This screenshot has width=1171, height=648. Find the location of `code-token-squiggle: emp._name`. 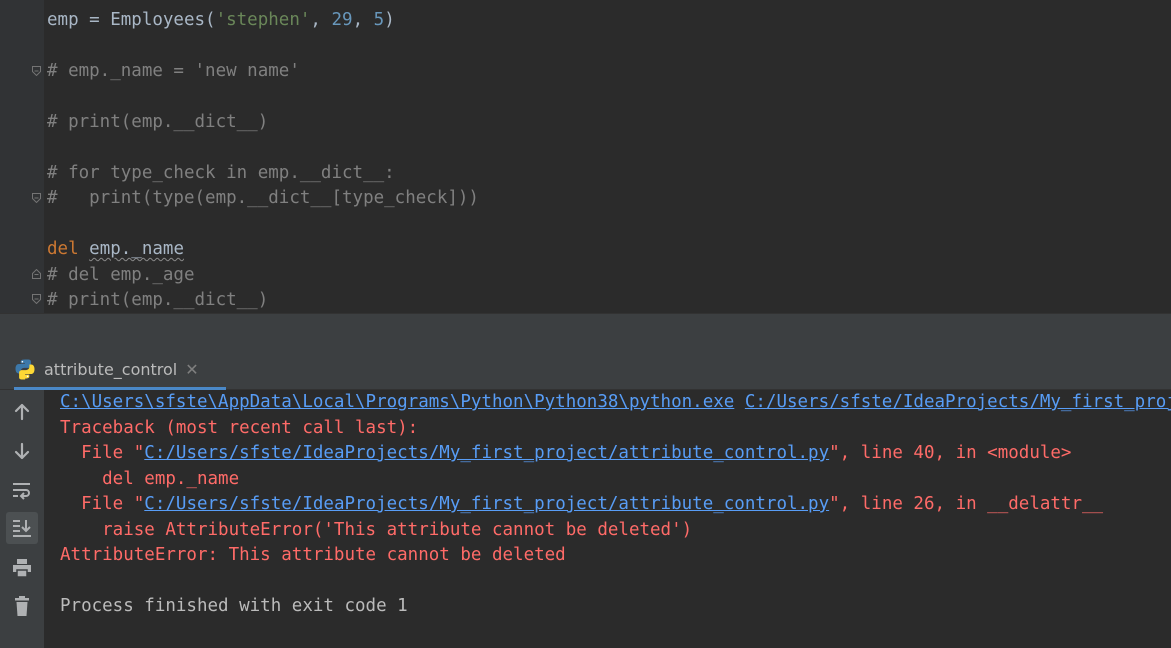

code-token-squiggle: emp._name is located at coordinates (136, 249).